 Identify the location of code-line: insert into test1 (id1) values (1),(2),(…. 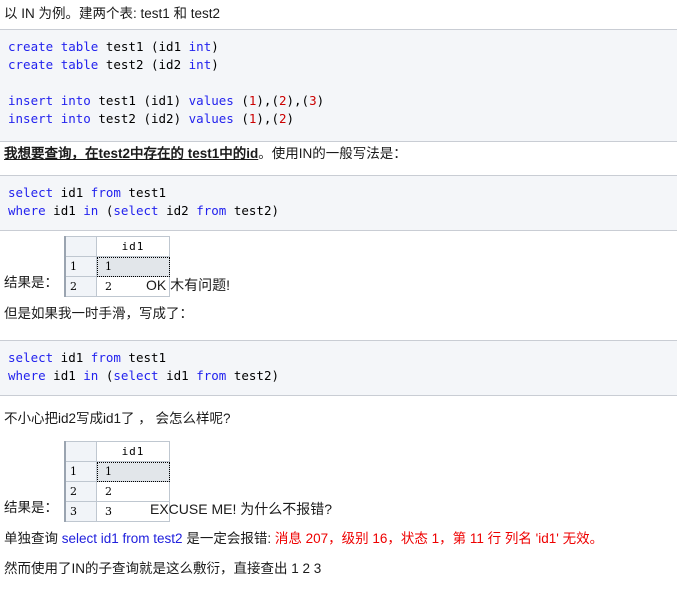
(342, 101).